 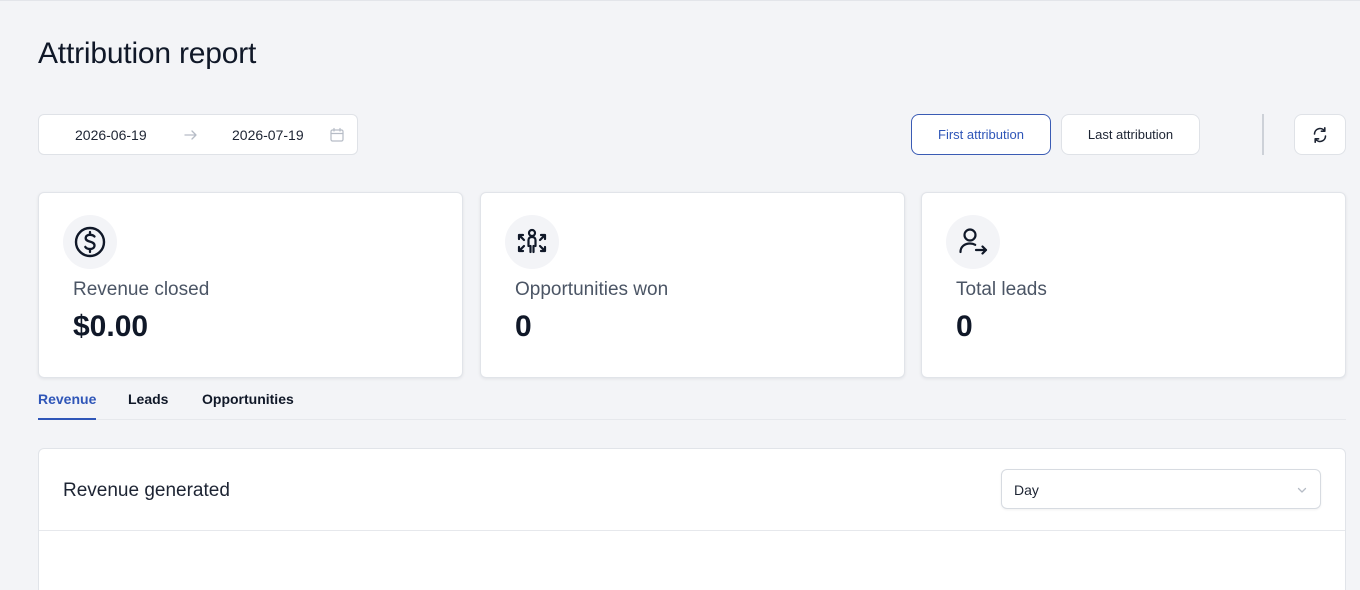 What do you see at coordinates (1161, 489) in the screenshot?
I see `granularity-select: Day` at bounding box center [1161, 489].